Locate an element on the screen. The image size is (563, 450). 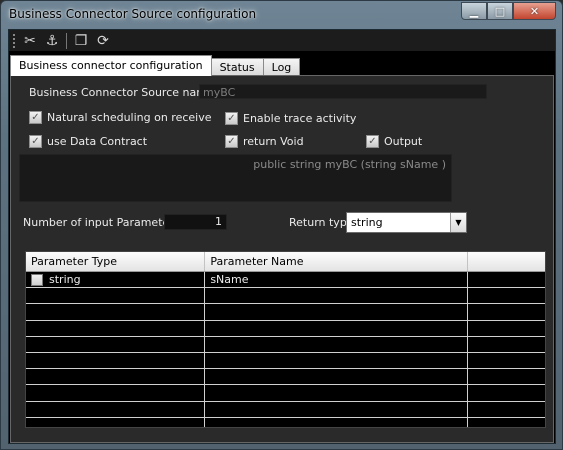
toolbar-grip is located at coordinates (14, 40).